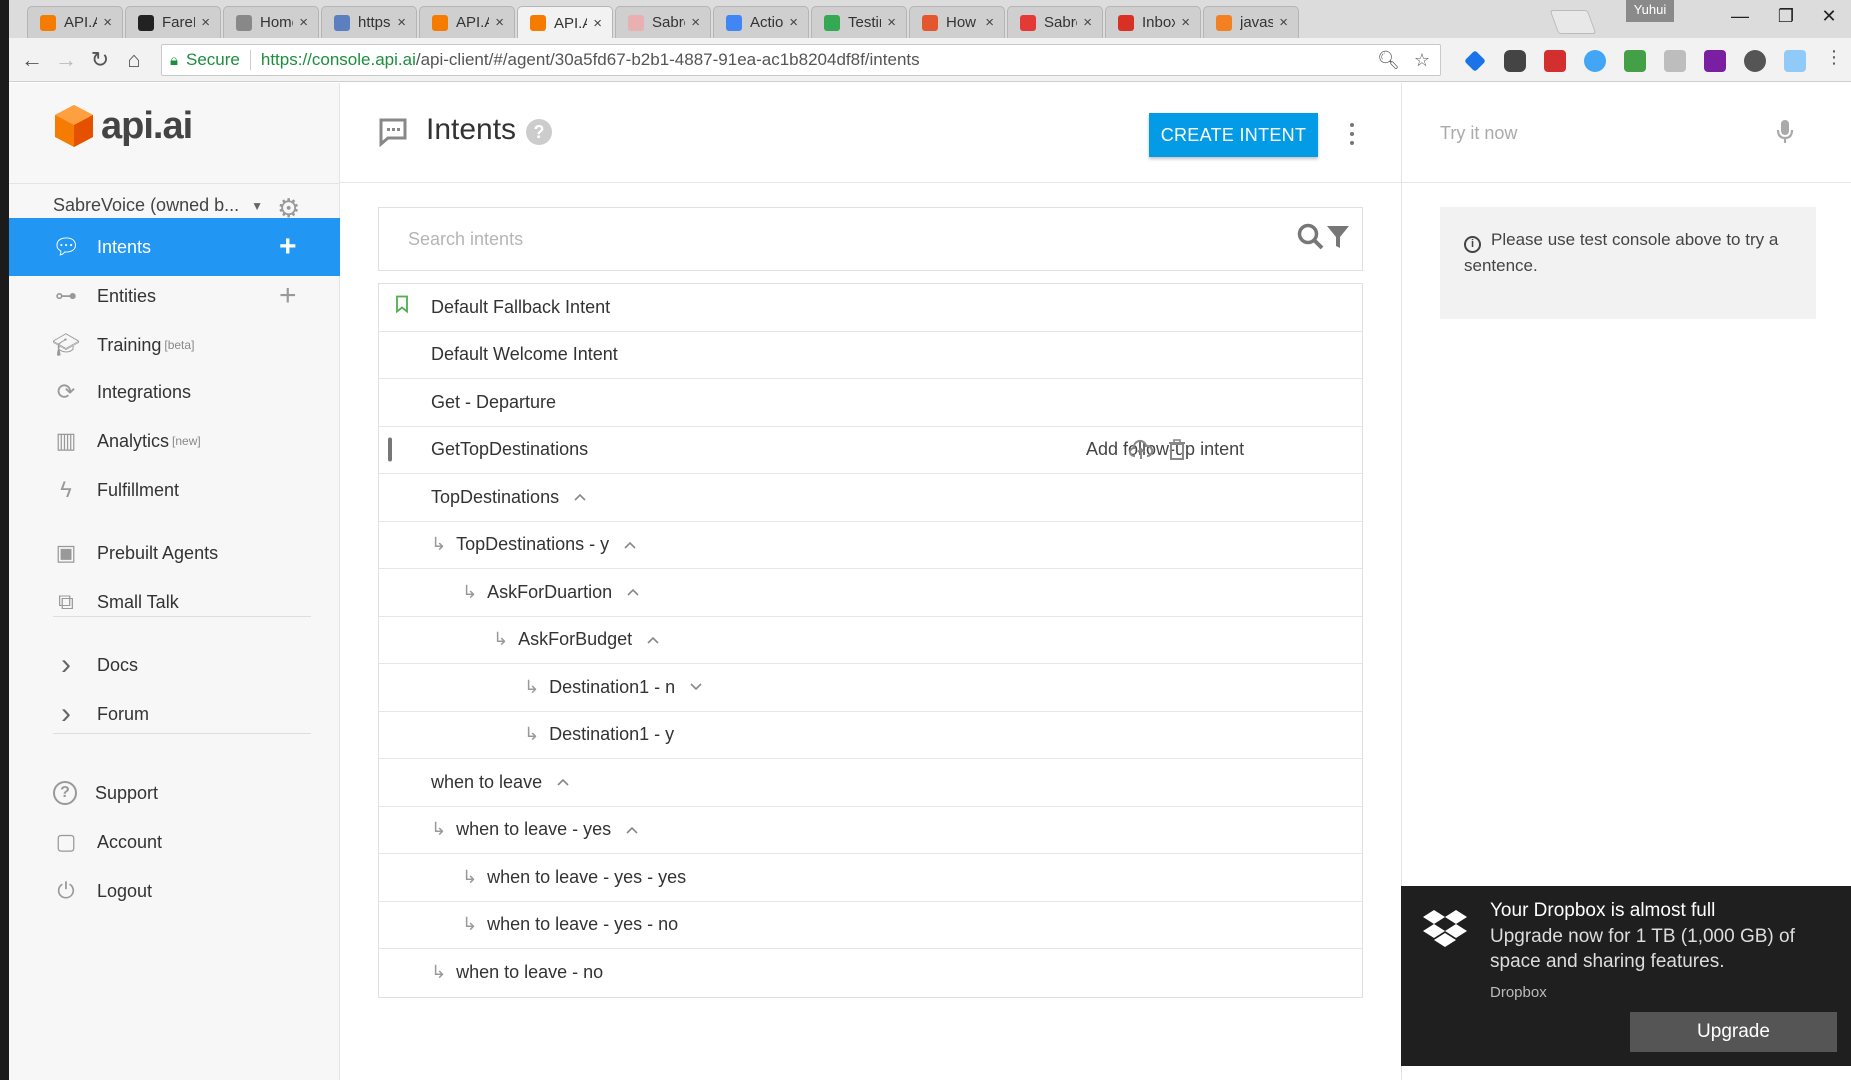 The height and width of the screenshot is (1080, 1851). What do you see at coordinates (123, 126) in the screenshot?
I see `logo: api.ai` at bounding box center [123, 126].